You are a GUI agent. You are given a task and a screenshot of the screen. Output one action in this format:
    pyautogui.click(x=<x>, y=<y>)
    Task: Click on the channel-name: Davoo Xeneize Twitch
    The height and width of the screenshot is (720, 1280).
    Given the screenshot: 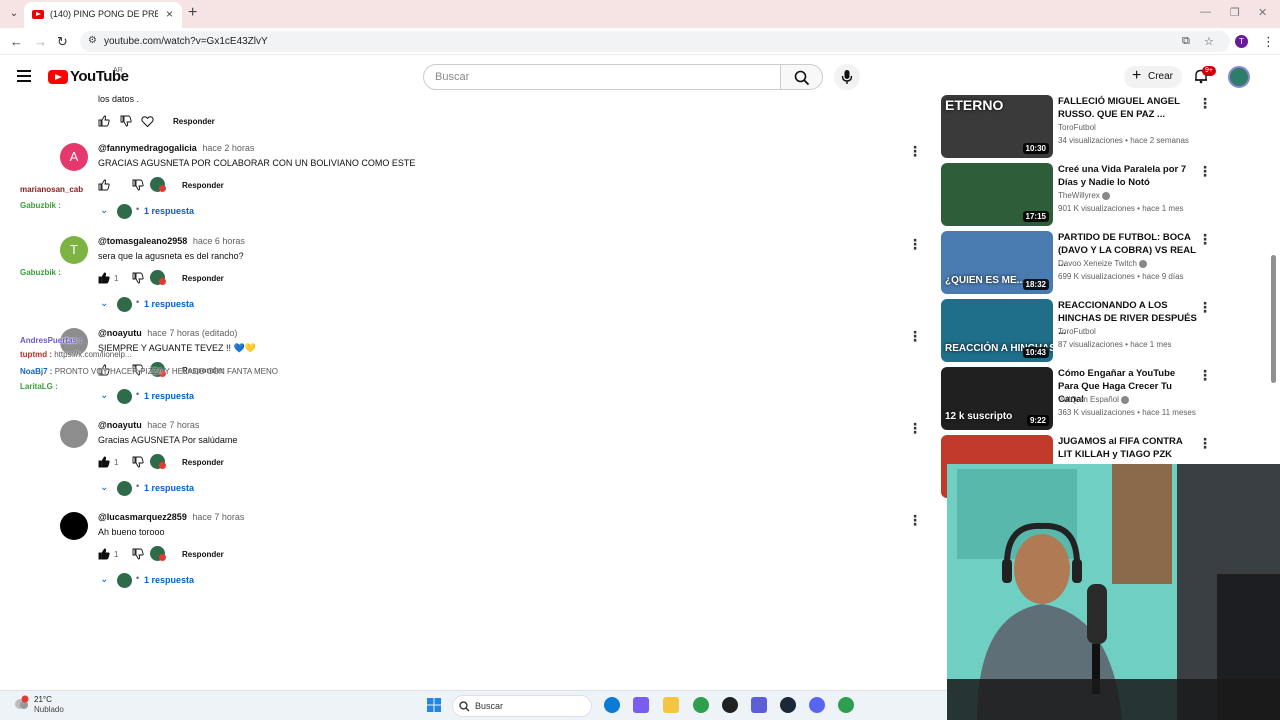 What is the action you would take?
    pyautogui.click(x=1097, y=263)
    